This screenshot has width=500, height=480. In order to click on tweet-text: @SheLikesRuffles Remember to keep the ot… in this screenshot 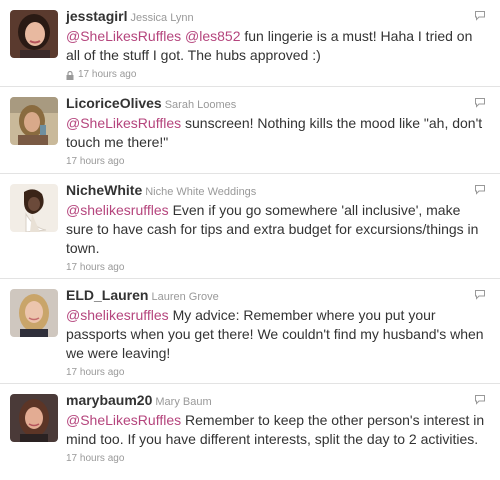, I will do `click(283, 430)`.